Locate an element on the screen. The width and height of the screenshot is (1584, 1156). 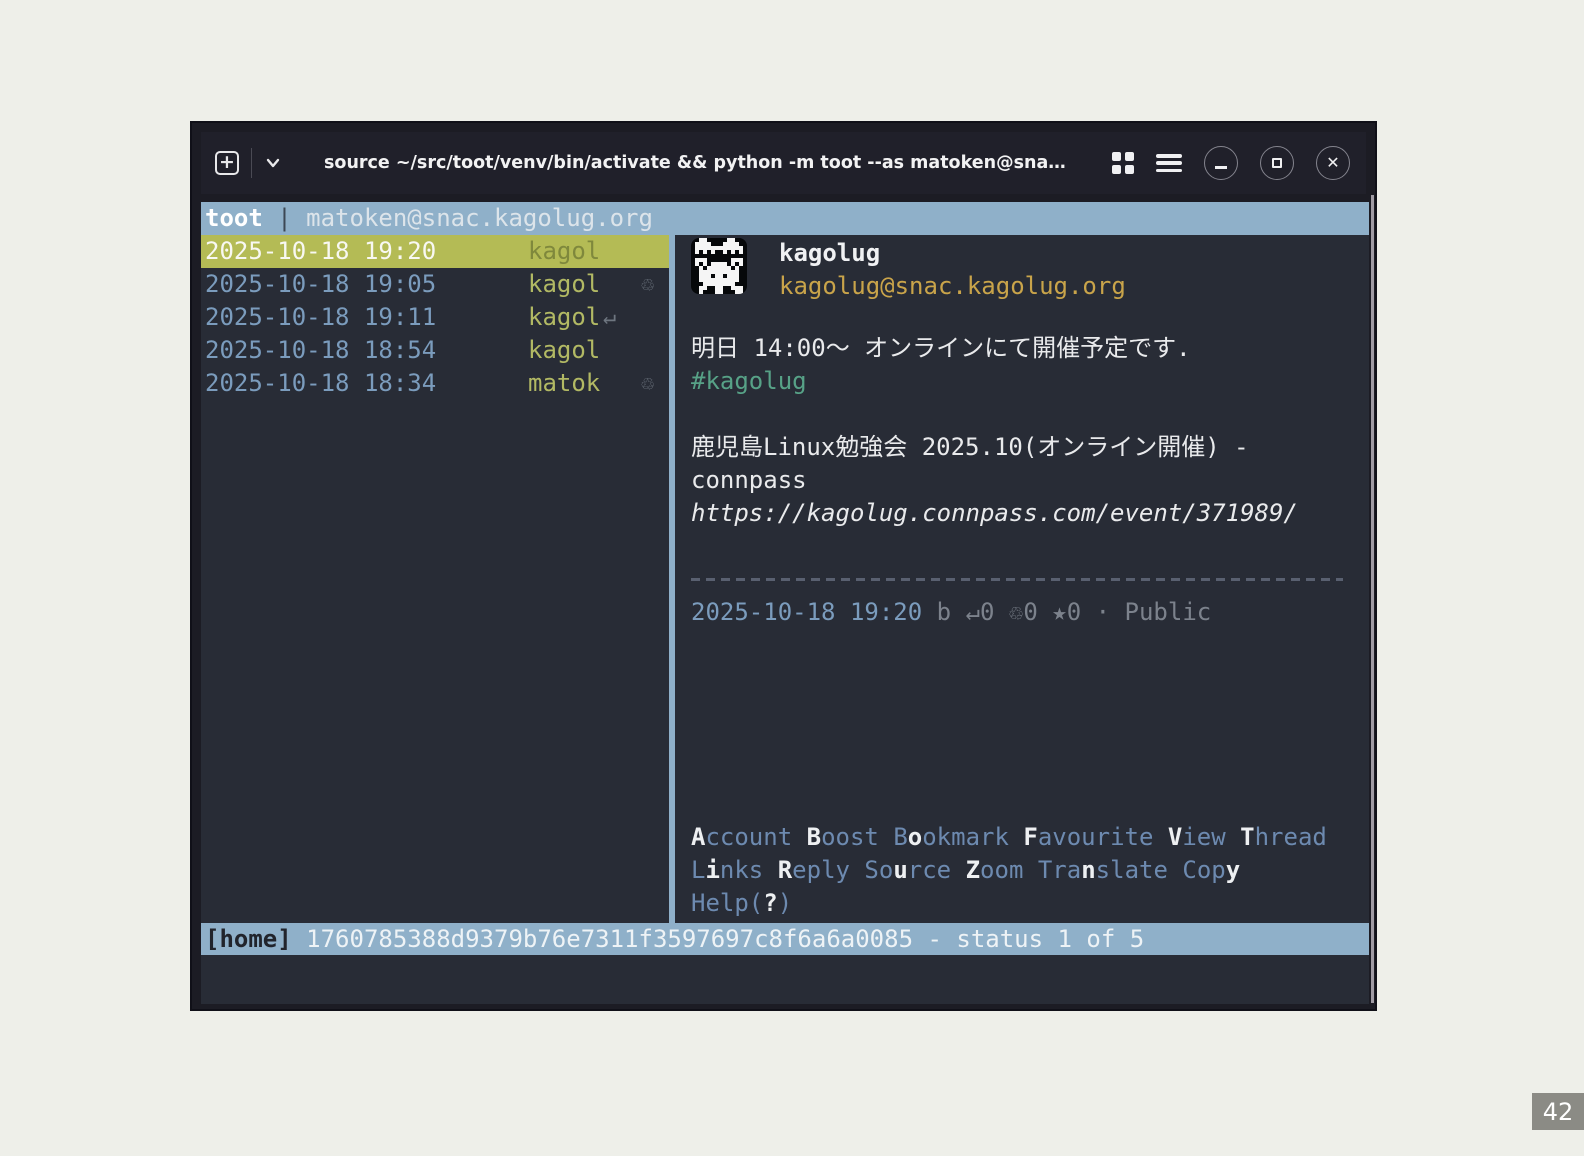
tab-overview-icon is located at coordinates (1123, 163).